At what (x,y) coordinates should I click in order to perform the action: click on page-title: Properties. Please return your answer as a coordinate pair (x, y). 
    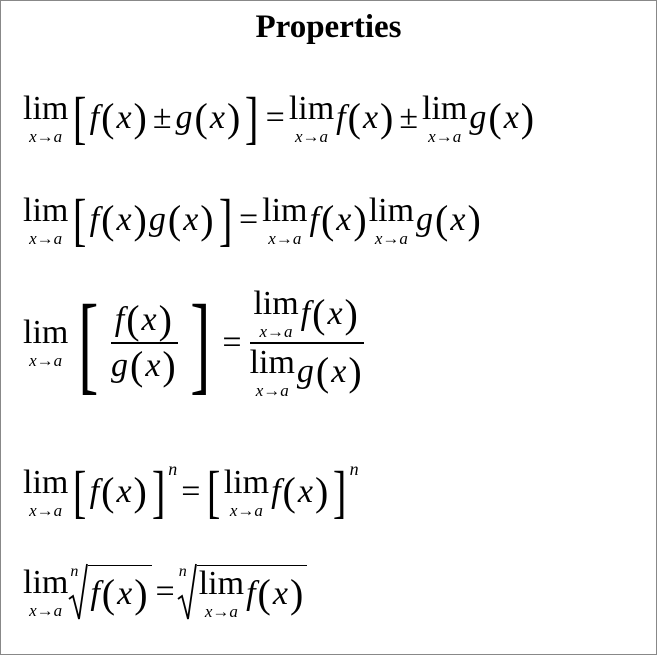
    Looking at the image, I should click on (328, 27).